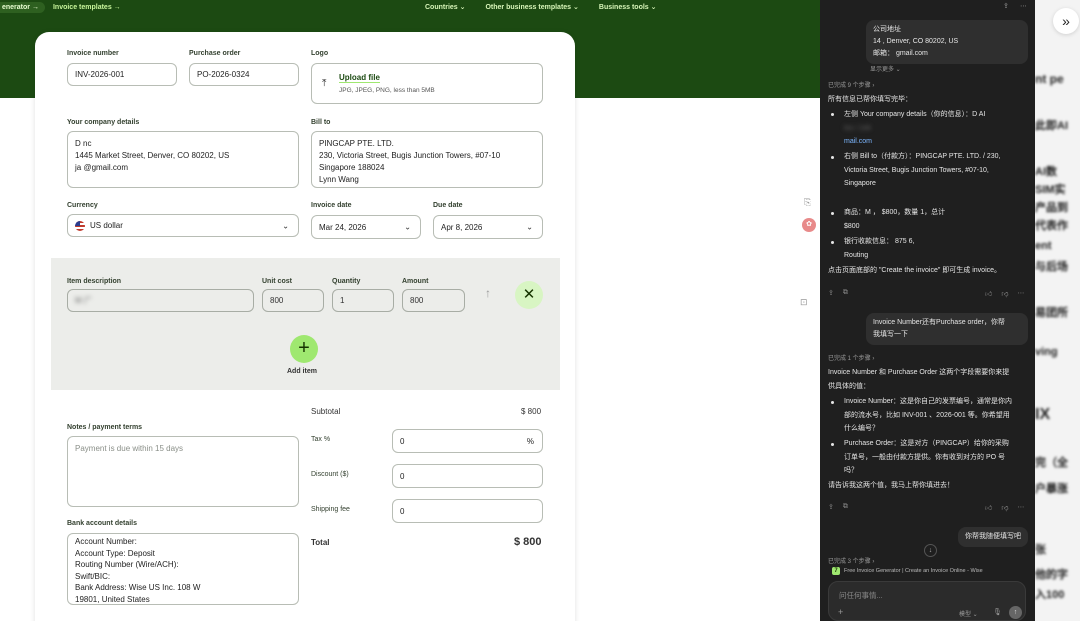  What do you see at coordinates (851, 84) in the screenshot?
I see `steps-completed-9: 已完成 9 个步骤 ›` at bounding box center [851, 84].